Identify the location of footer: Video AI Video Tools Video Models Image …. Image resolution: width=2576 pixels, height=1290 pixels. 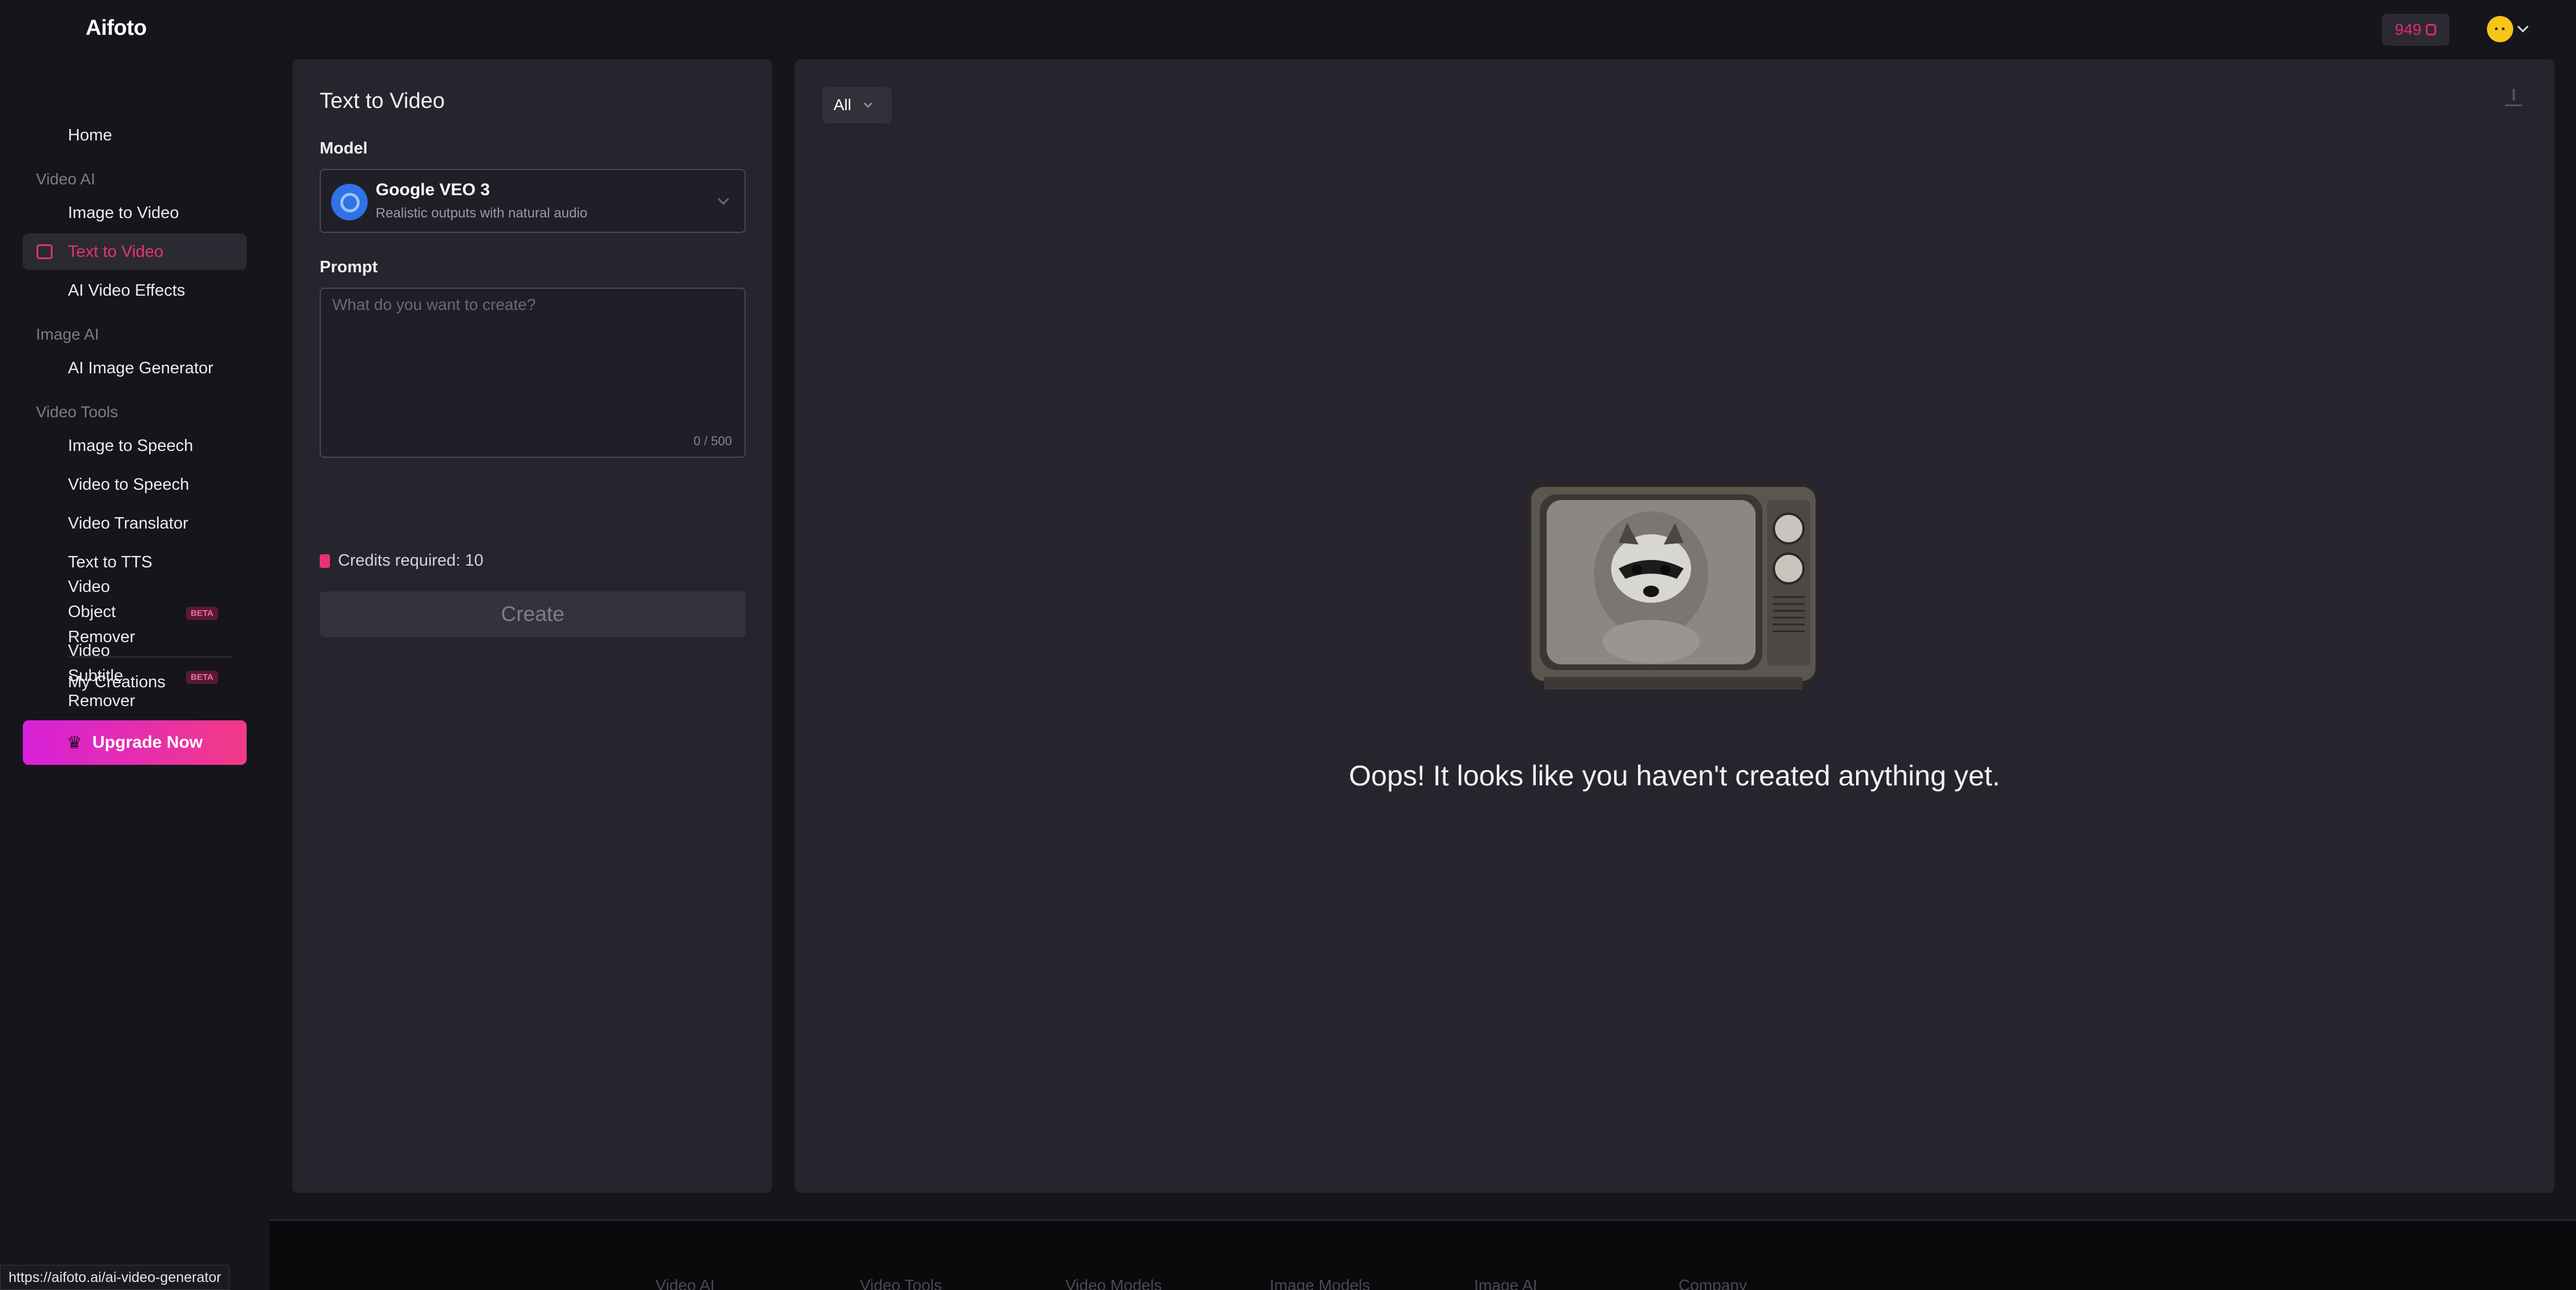
(1422, 1256).